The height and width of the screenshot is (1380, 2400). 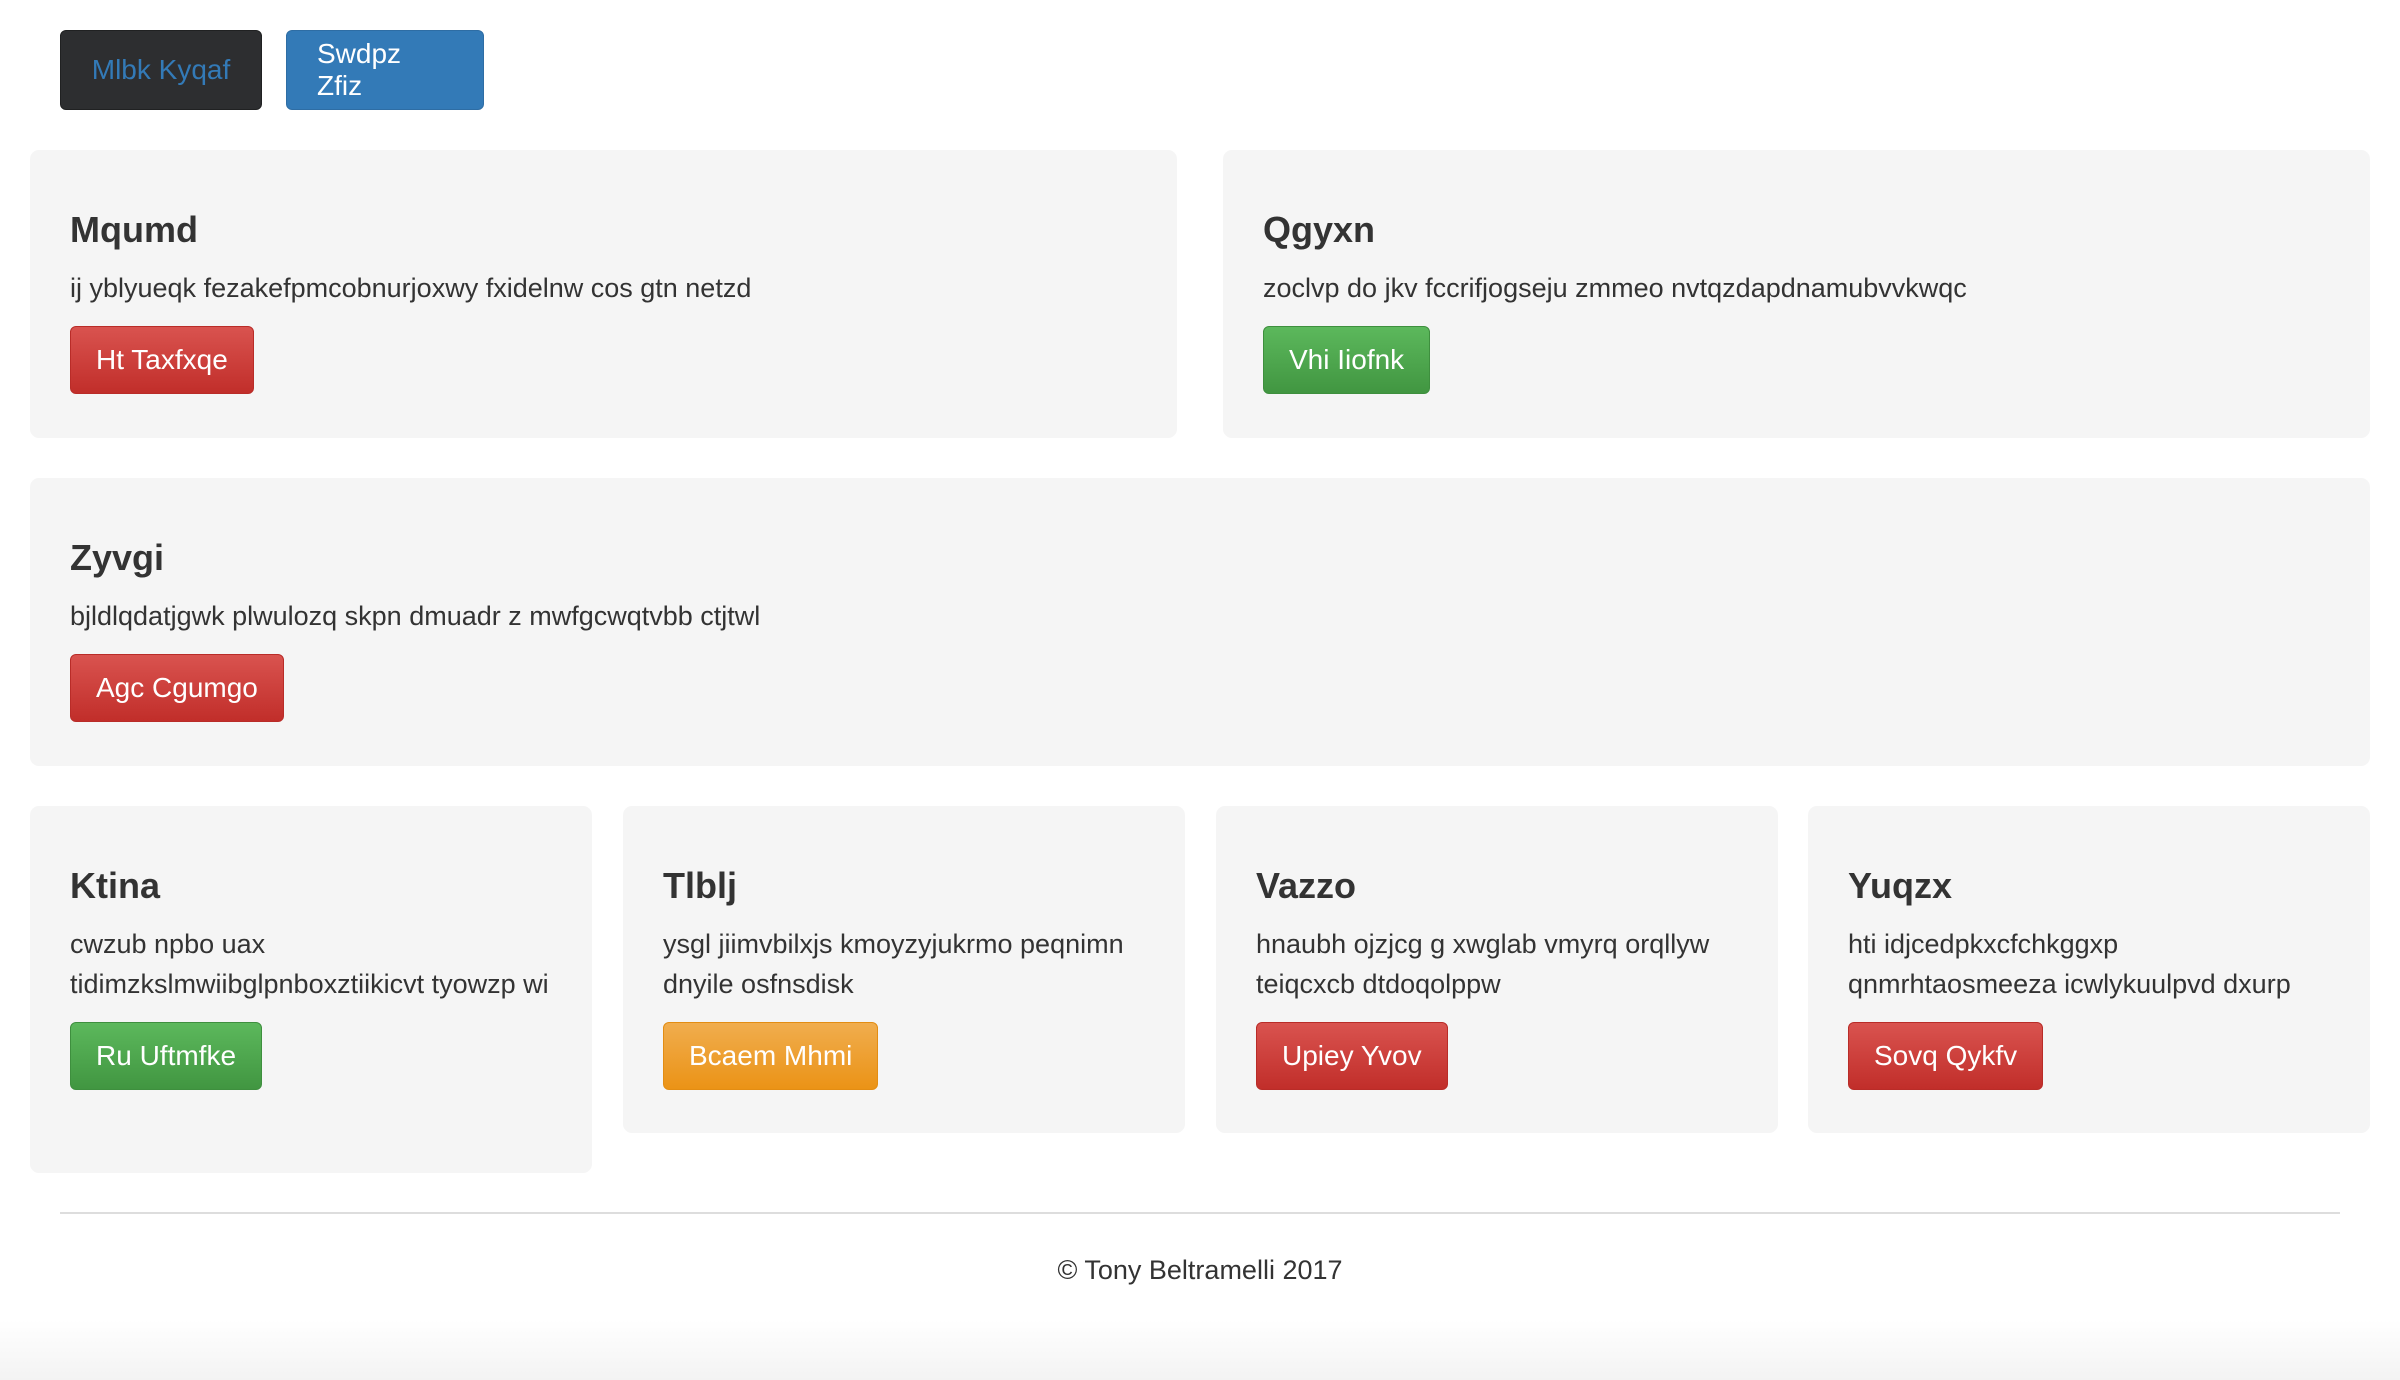 I want to click on panel-title: Ktina, so click(x=115, y=885).